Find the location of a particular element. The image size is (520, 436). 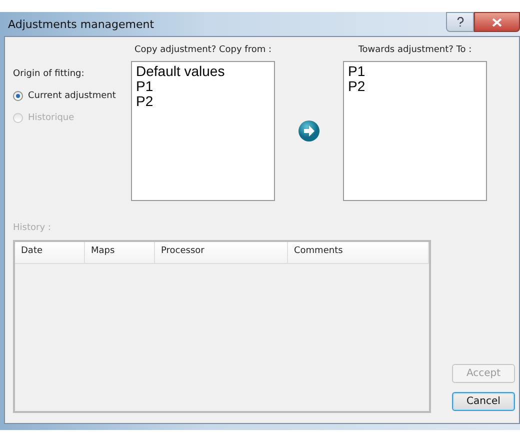

history-label: History : is located at coordinates (32, 228).